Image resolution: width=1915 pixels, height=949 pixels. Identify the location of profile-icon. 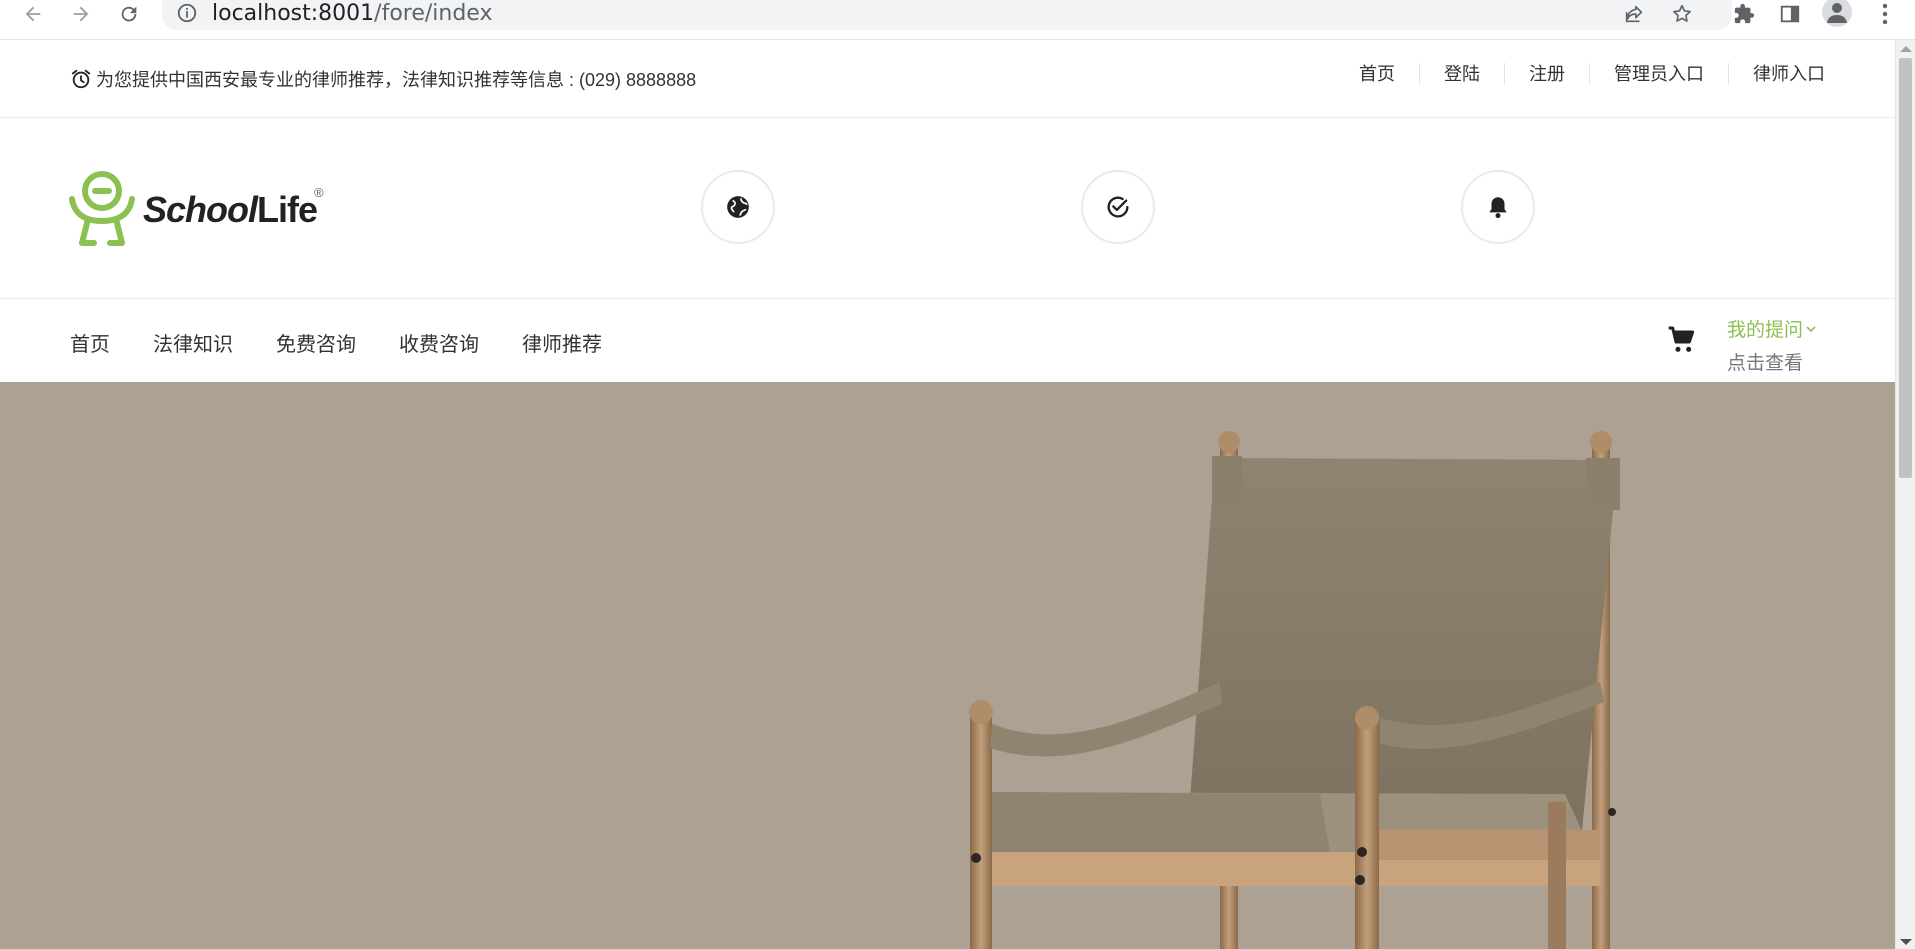
(1837, 13).